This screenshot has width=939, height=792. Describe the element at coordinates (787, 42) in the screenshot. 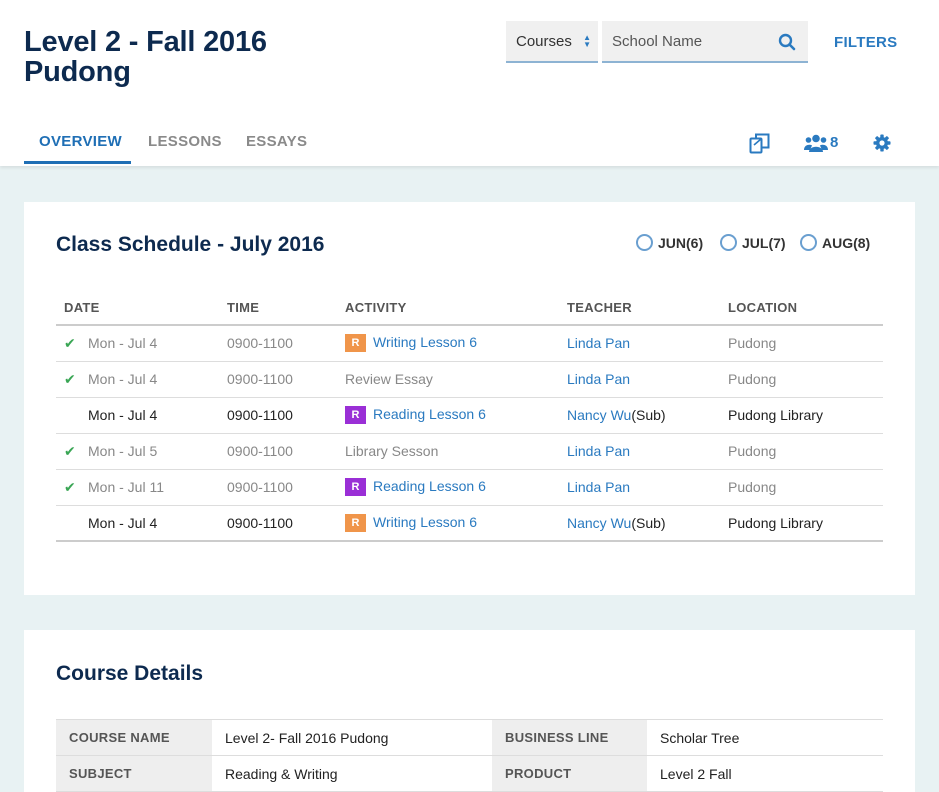

I see `search-icon` at that location.